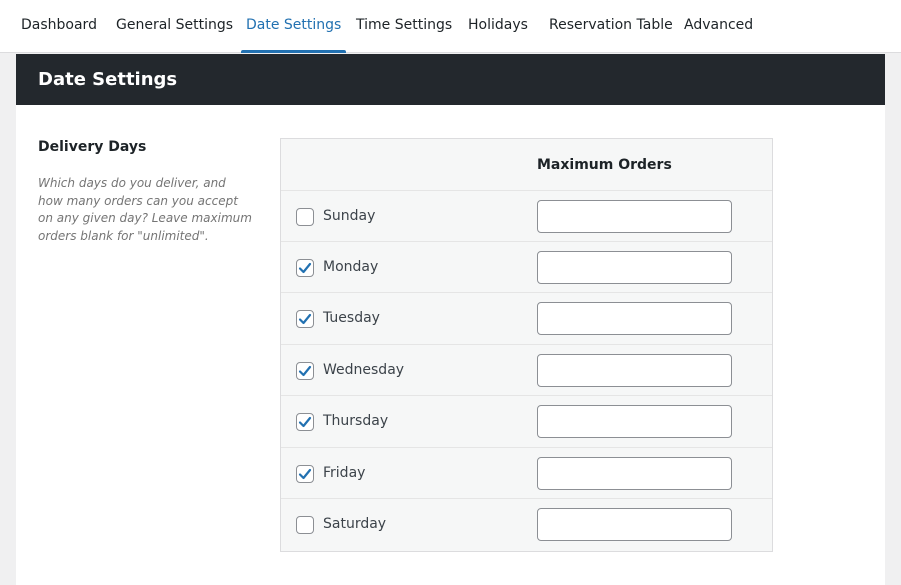 The height and width of the screenshot is (585, 901). I want to click on panel-header: Date Settings, so click(450, 79).